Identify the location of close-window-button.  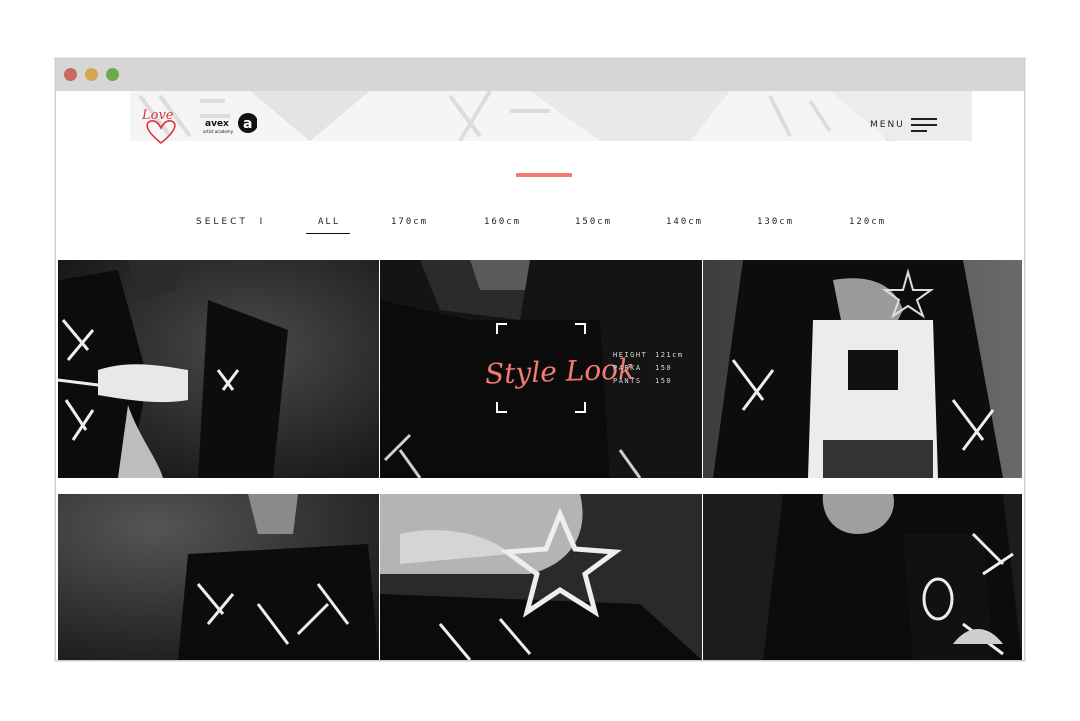
(70, 74).